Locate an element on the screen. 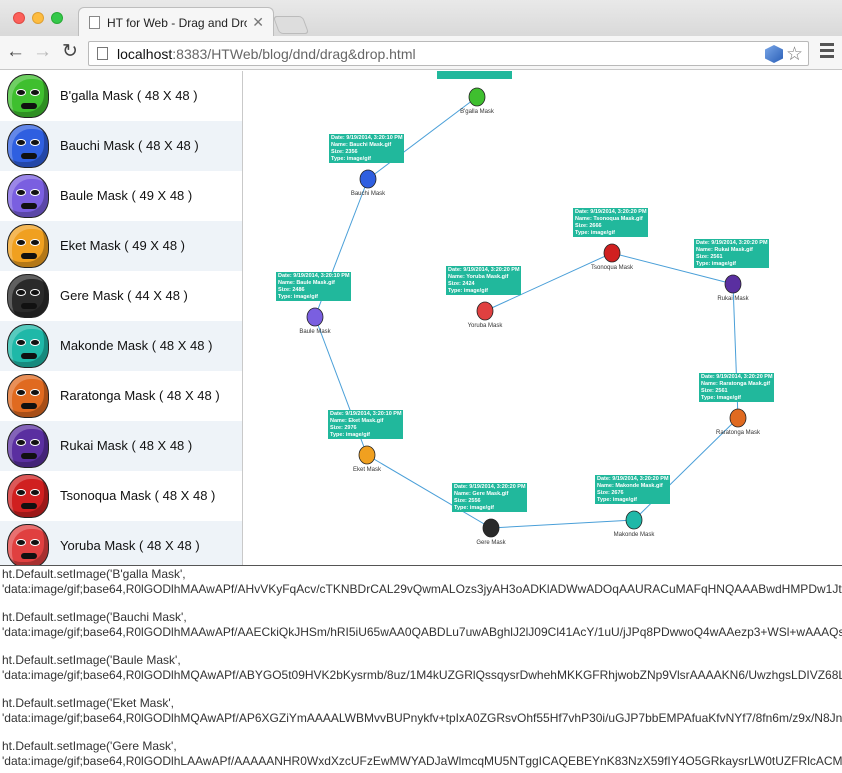 This screenshot has width=842, height=773. card-file: Name: Yoruba Mask.gif is located at coordinates (478, 277).